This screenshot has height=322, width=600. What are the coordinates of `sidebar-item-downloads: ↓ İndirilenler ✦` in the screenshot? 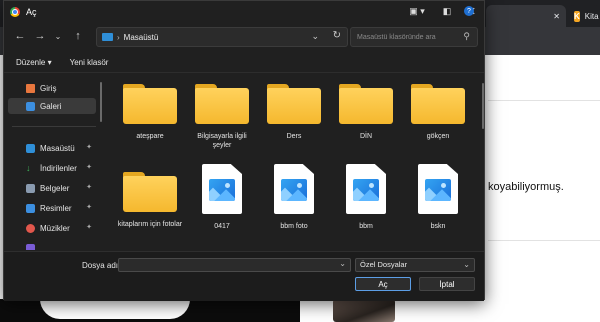 It's located at (52, 168).